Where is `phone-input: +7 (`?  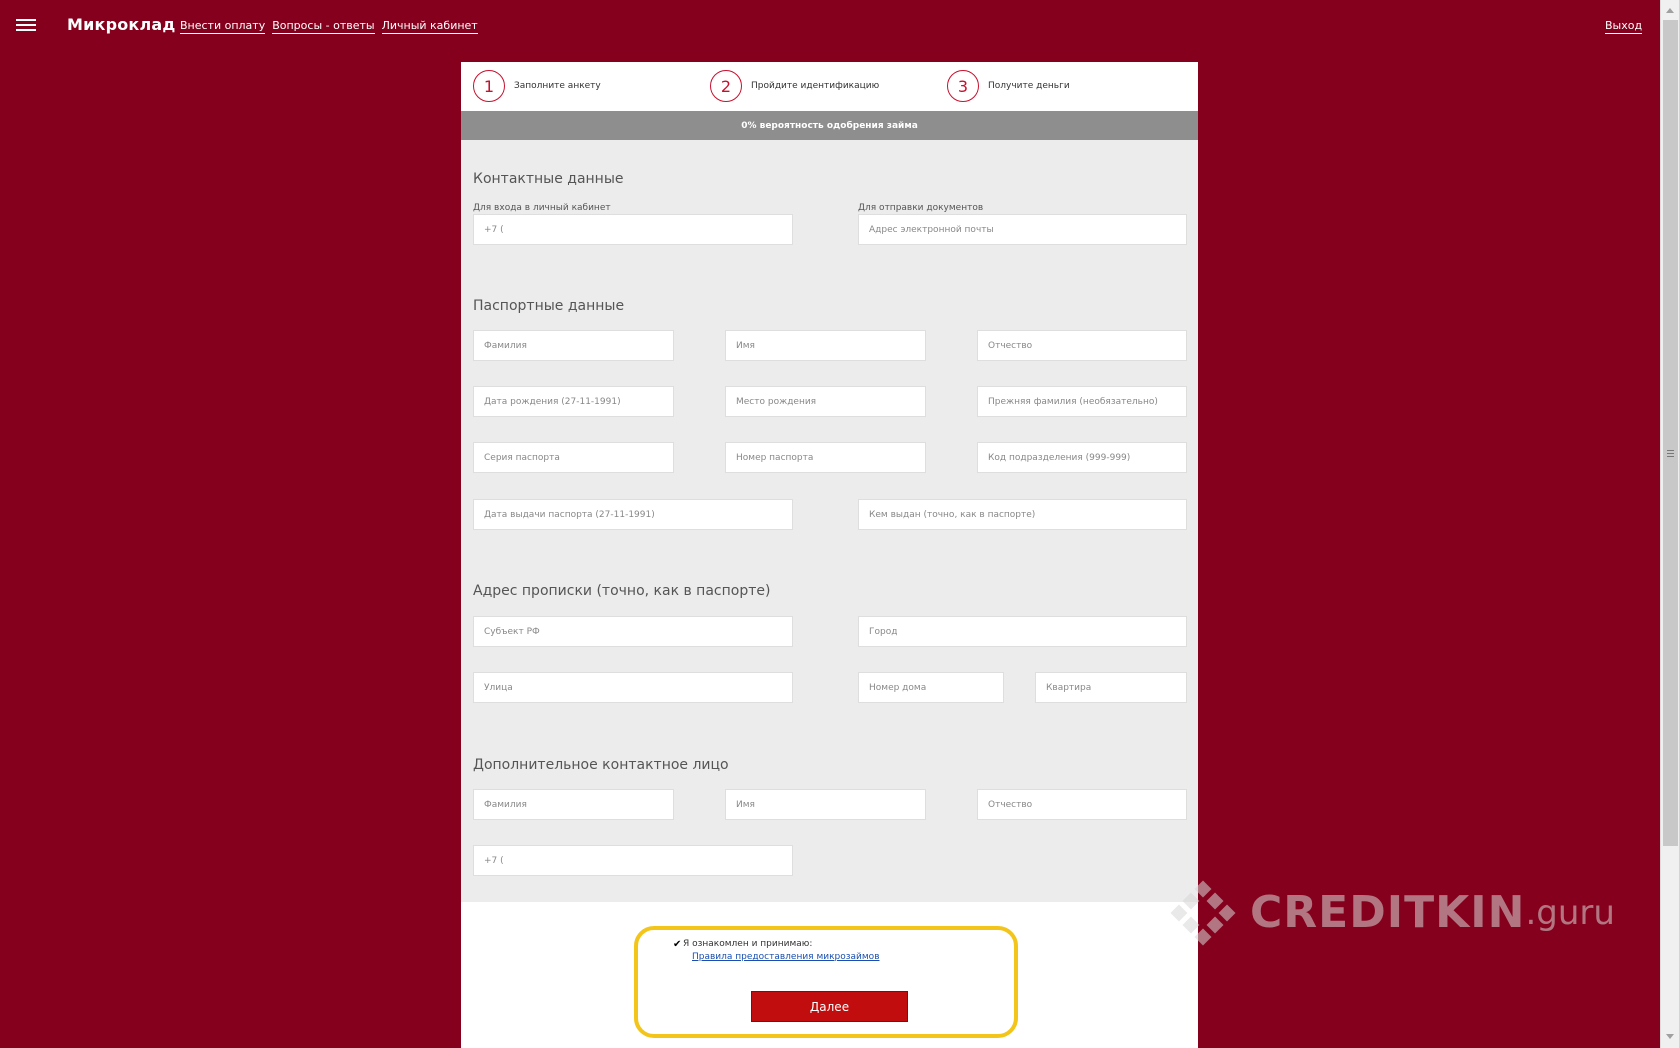
phone-input: +7 ( is located at coordinates (633, 229).